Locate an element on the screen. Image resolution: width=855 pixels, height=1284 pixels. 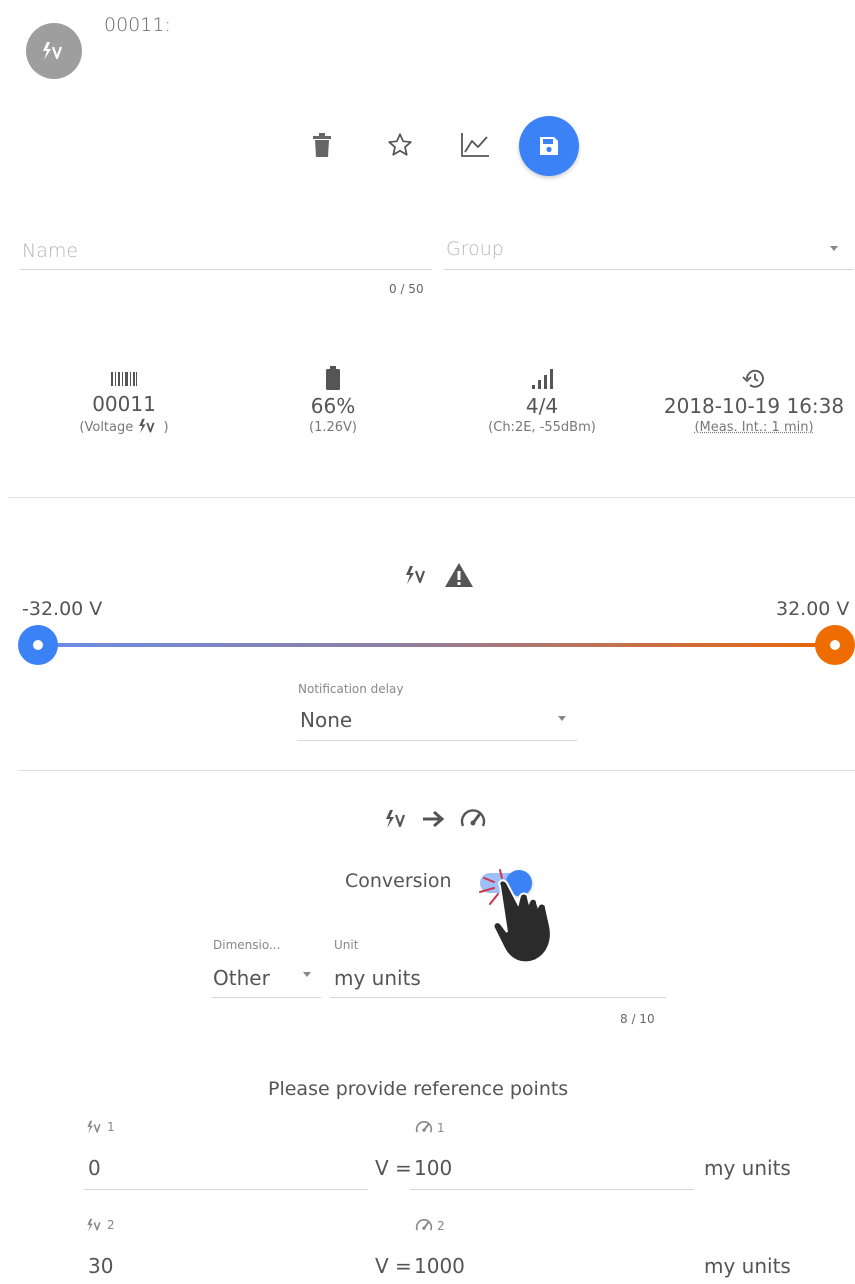
chart-button is located at coordinates (475, 145).